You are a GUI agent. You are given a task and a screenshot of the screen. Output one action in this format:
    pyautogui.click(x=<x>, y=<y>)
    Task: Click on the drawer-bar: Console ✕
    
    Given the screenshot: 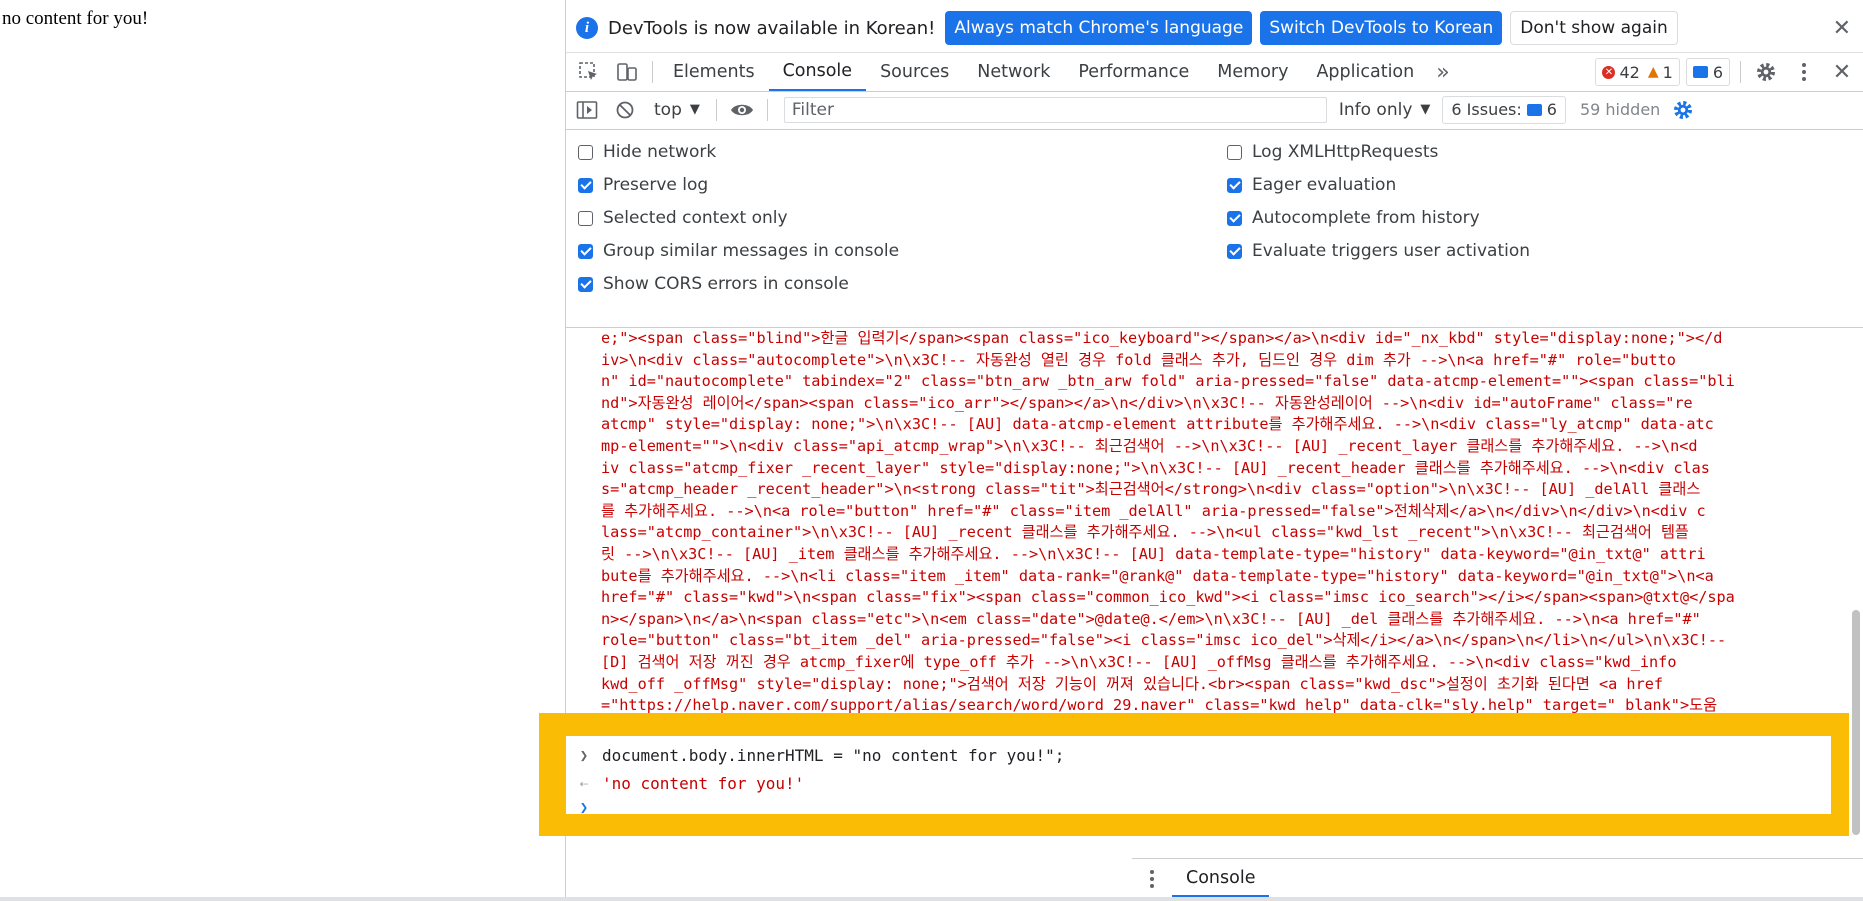 What is the action you would take?
    pyautogui.click(x=1497, y=877)
    